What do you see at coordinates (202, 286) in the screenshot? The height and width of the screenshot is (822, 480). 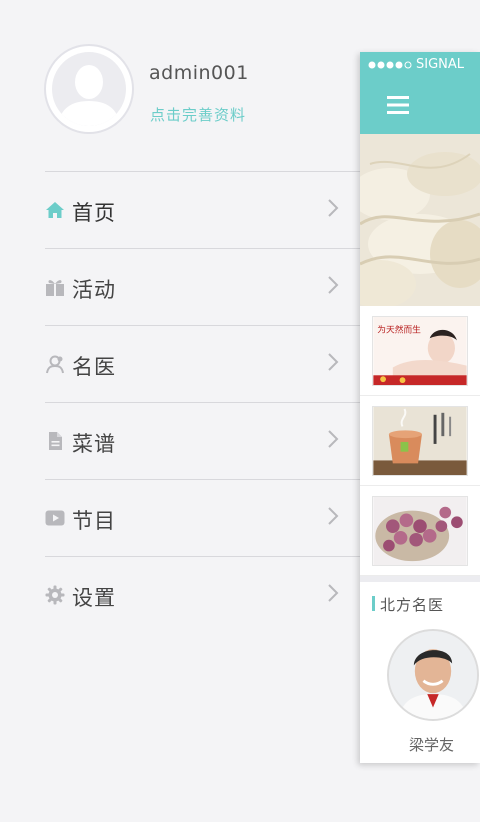 I see `menu-item-activities: 活动` at bounding box center [202, 286].